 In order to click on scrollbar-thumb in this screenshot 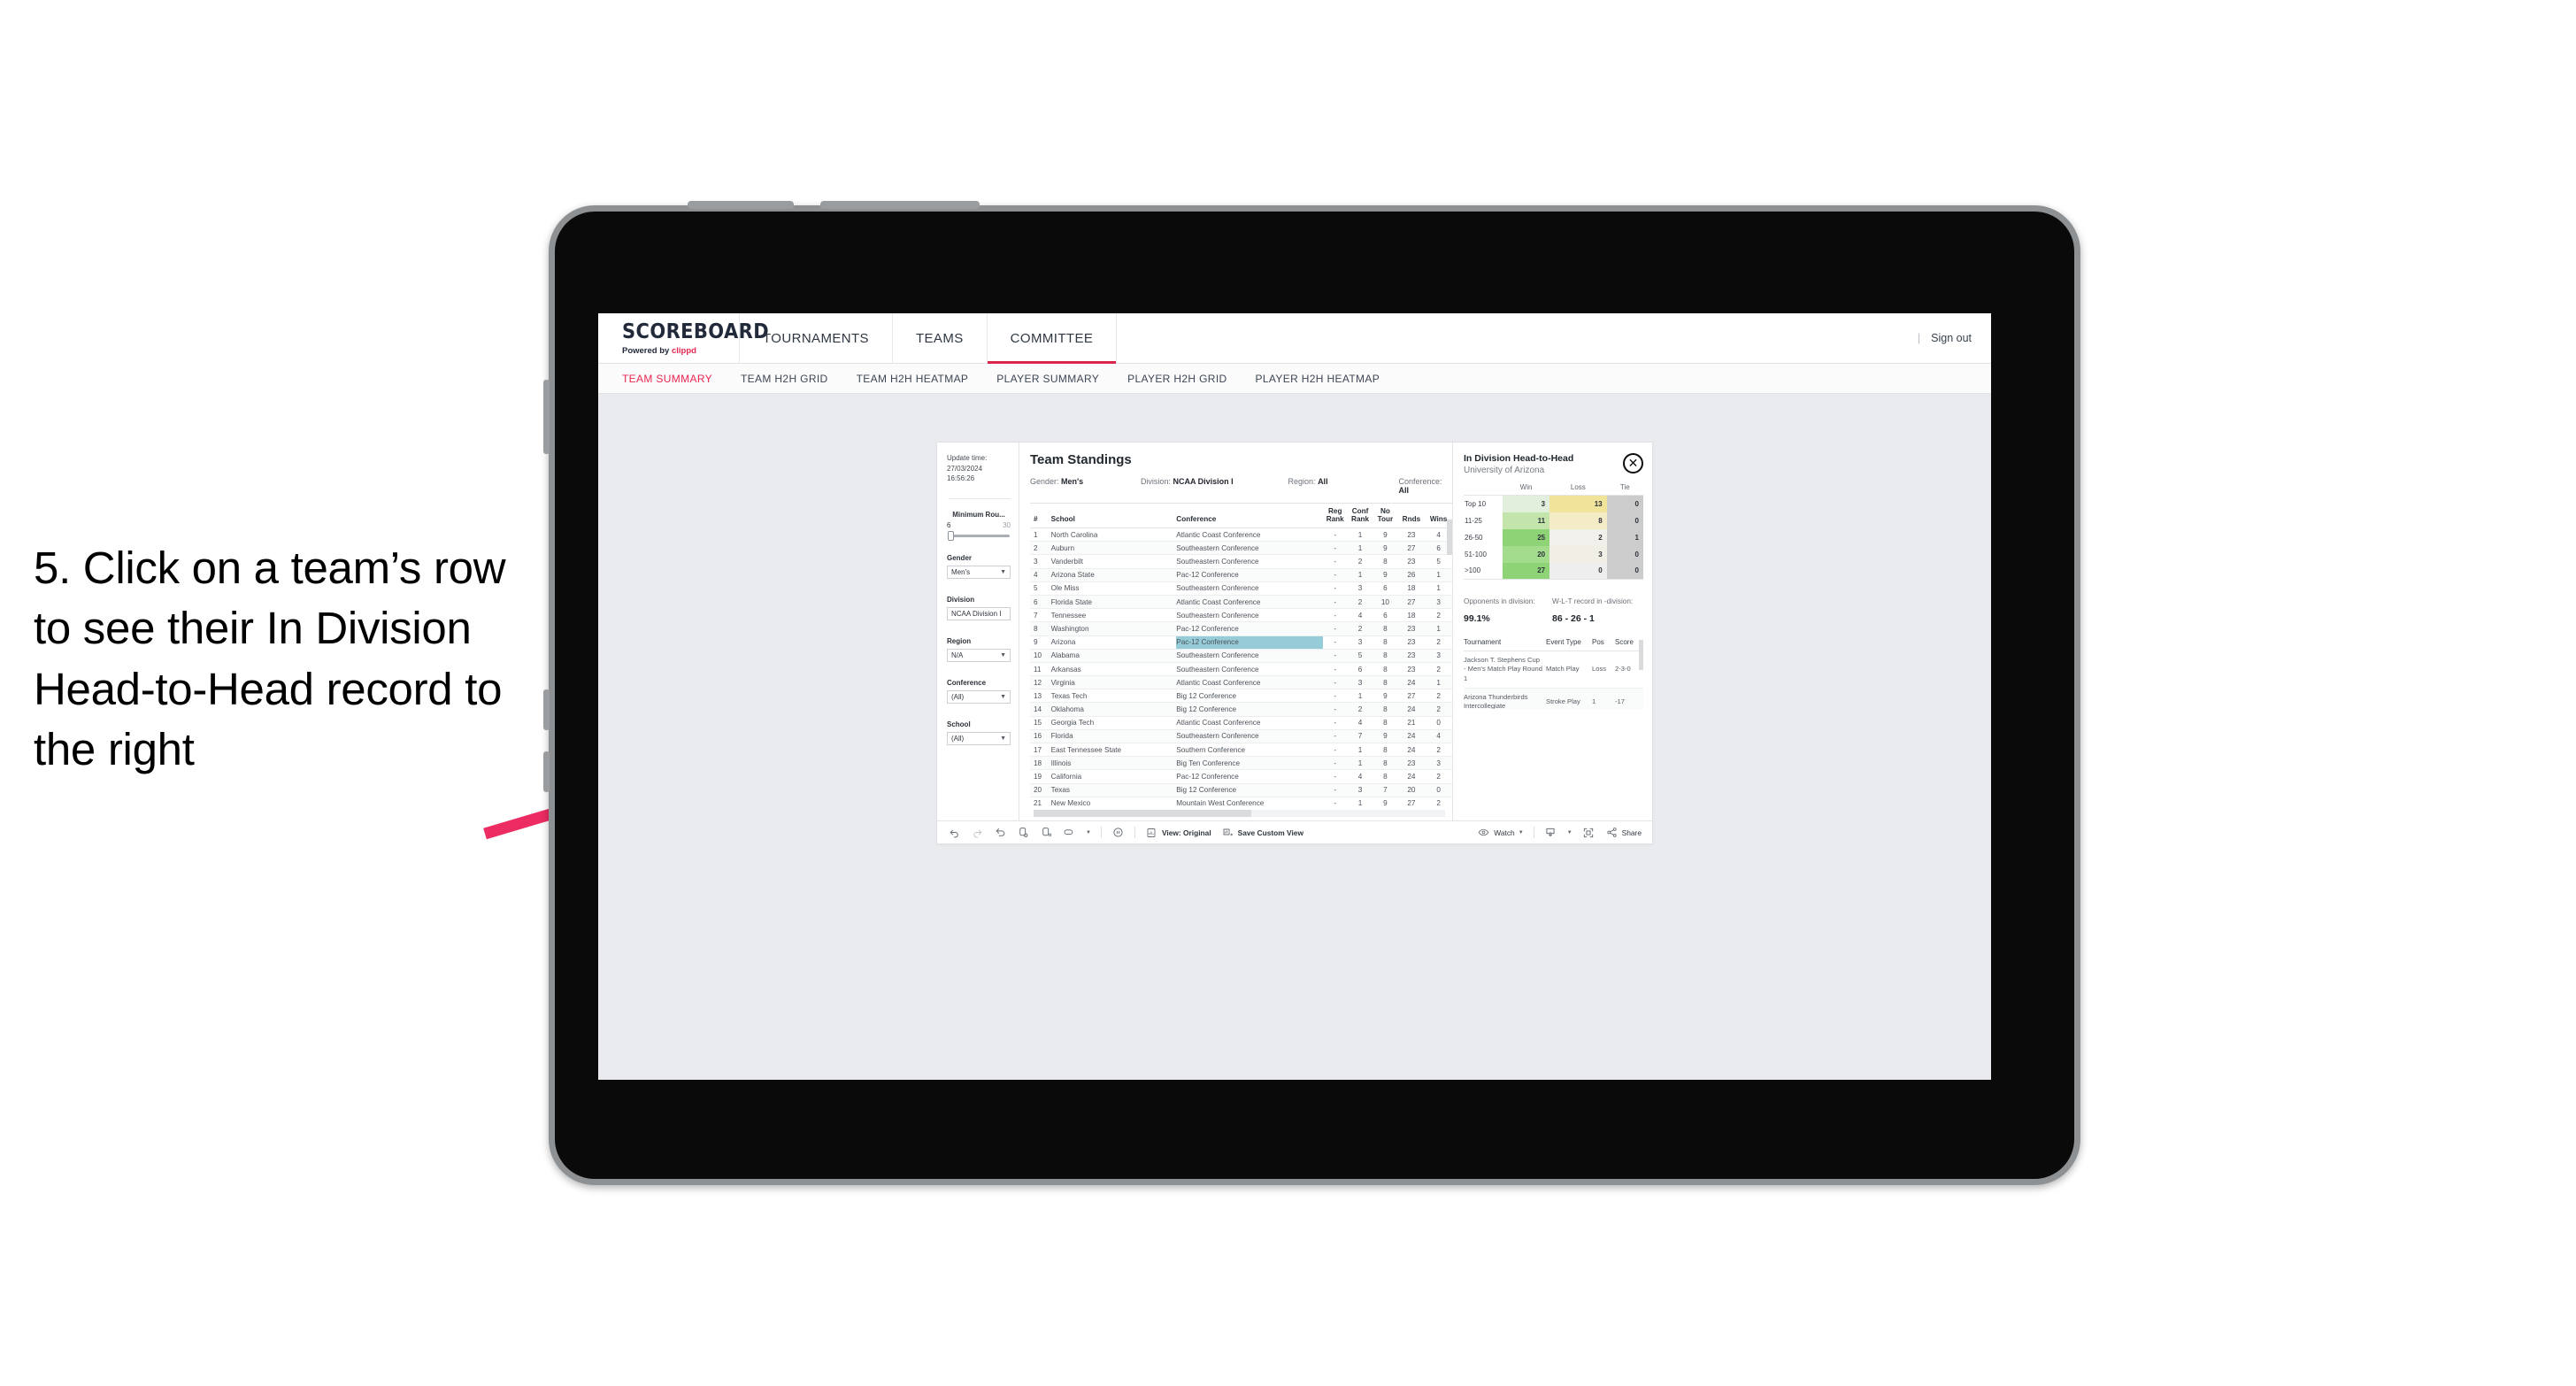, I will do `click(1143, 814)`.